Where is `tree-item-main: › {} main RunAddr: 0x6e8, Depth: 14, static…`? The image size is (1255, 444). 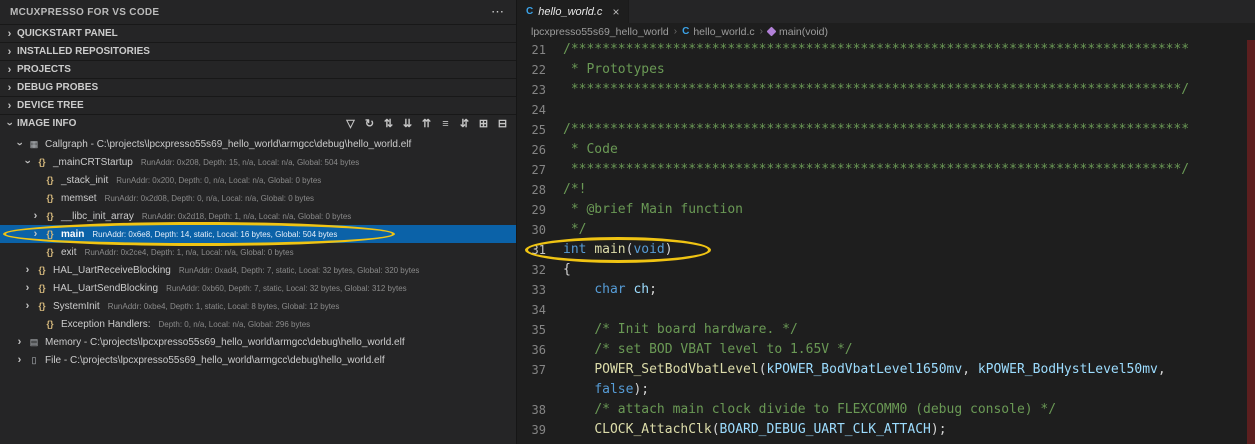 tree-item-main: › {} main RunAddr: 0x6e8, Depth: 14, static… is located at coordinates (258, 234).